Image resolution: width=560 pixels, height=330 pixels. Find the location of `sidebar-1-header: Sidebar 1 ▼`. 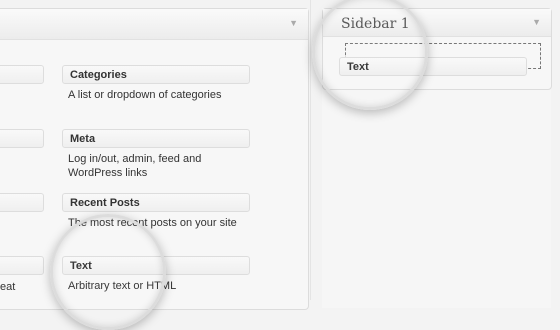

sidebar-1-header: Sidebar 1 ▼ is located at coordinates (437, 23).